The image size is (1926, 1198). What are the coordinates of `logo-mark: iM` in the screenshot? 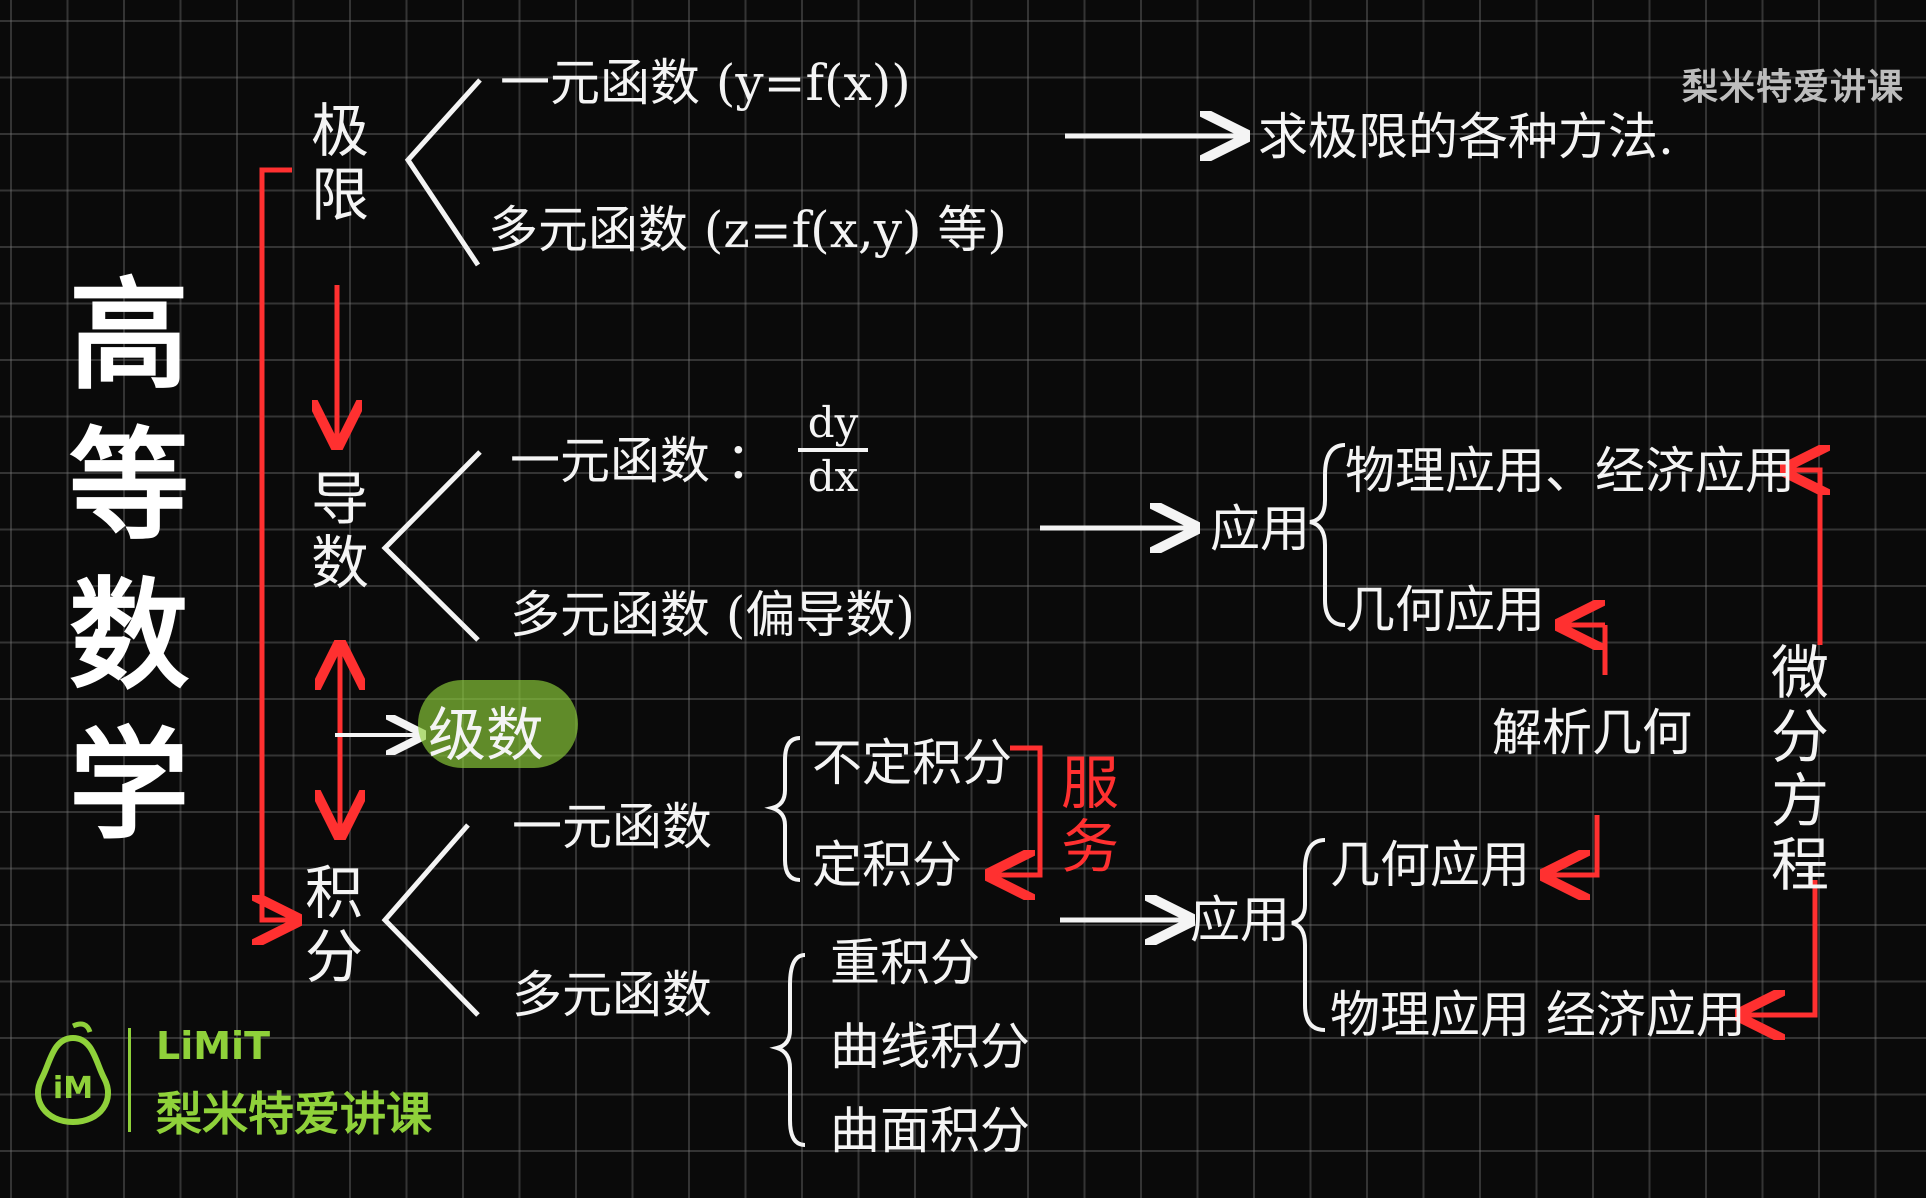 It's located at (73, 1088).